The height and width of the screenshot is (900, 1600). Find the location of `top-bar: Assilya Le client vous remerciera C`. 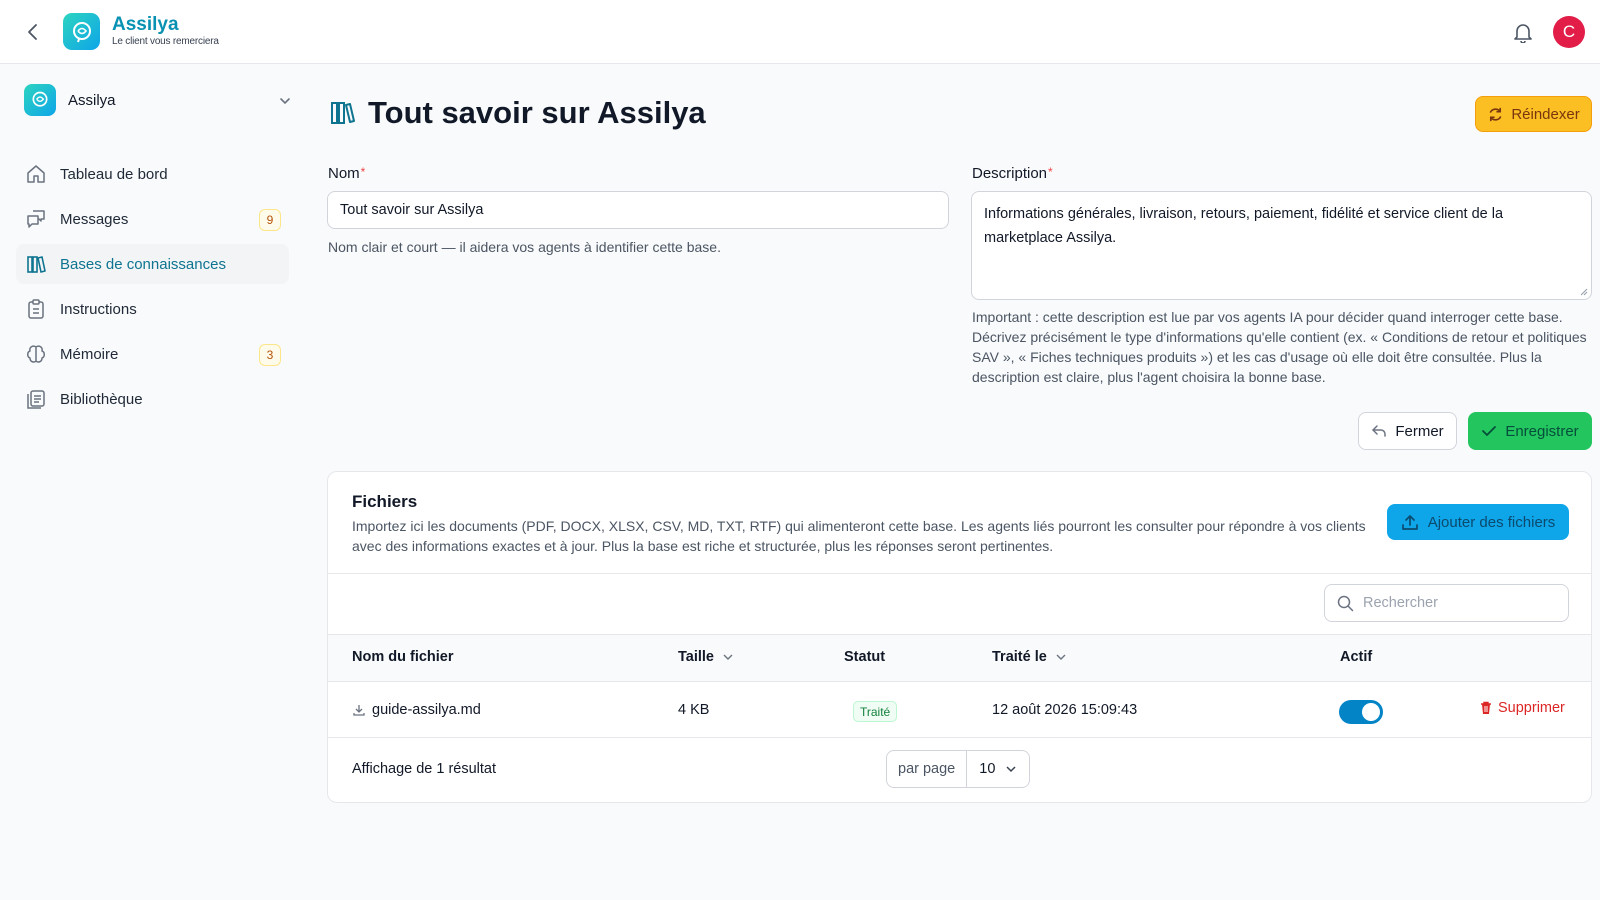

top-bar: Assilya Le client vous remerciera C is located at coordinates (800, 32).